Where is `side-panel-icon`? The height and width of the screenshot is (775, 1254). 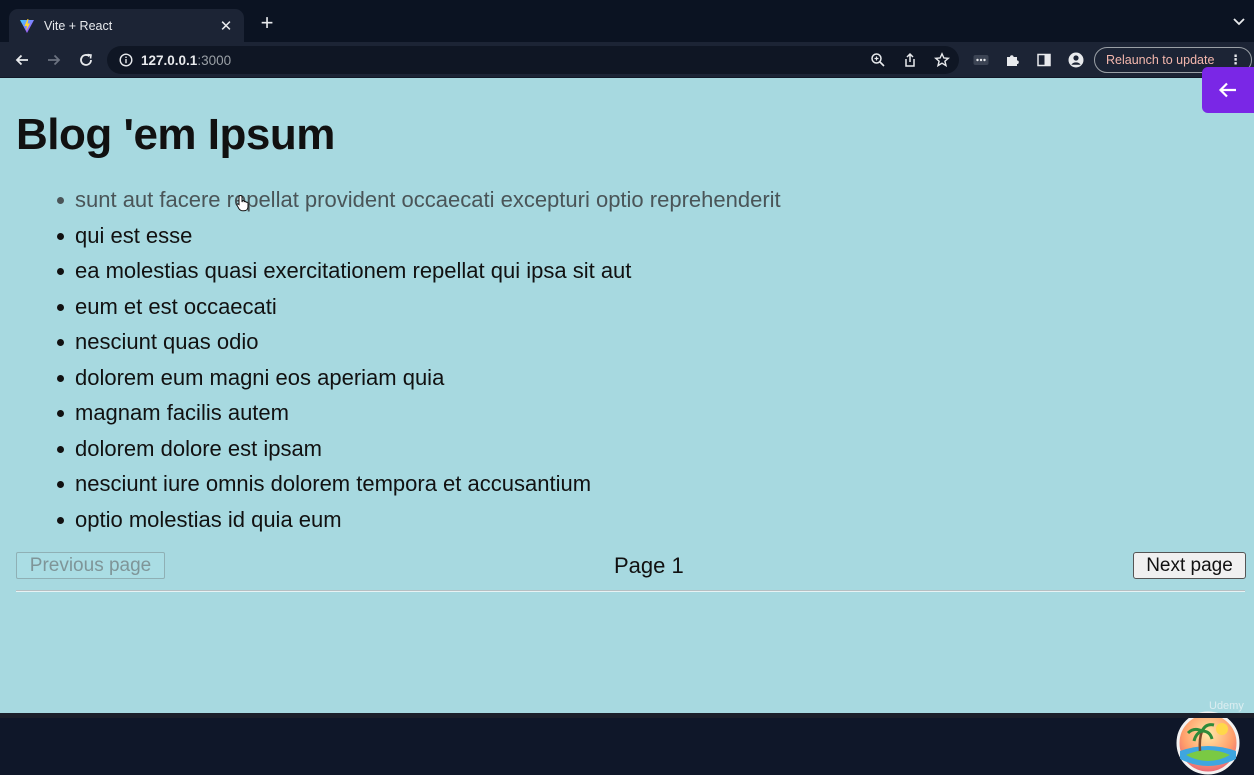 side-panel-icon is located at coordinates (1044, 60).